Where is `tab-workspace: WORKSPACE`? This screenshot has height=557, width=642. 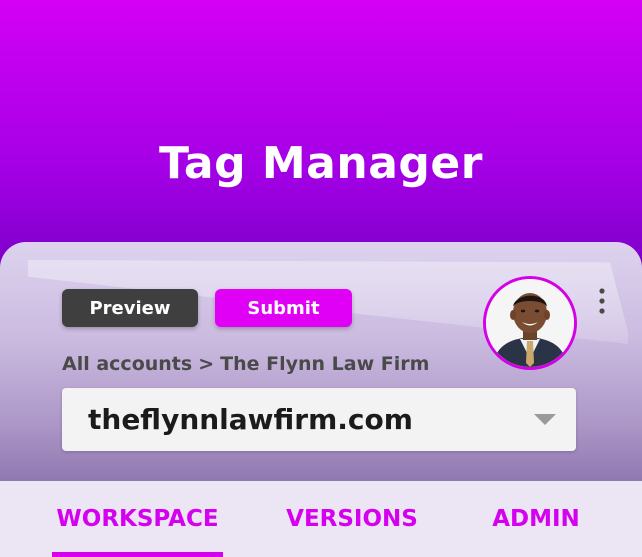
tab-workspace: WORKSPACE is located at coordinates (137, 519).